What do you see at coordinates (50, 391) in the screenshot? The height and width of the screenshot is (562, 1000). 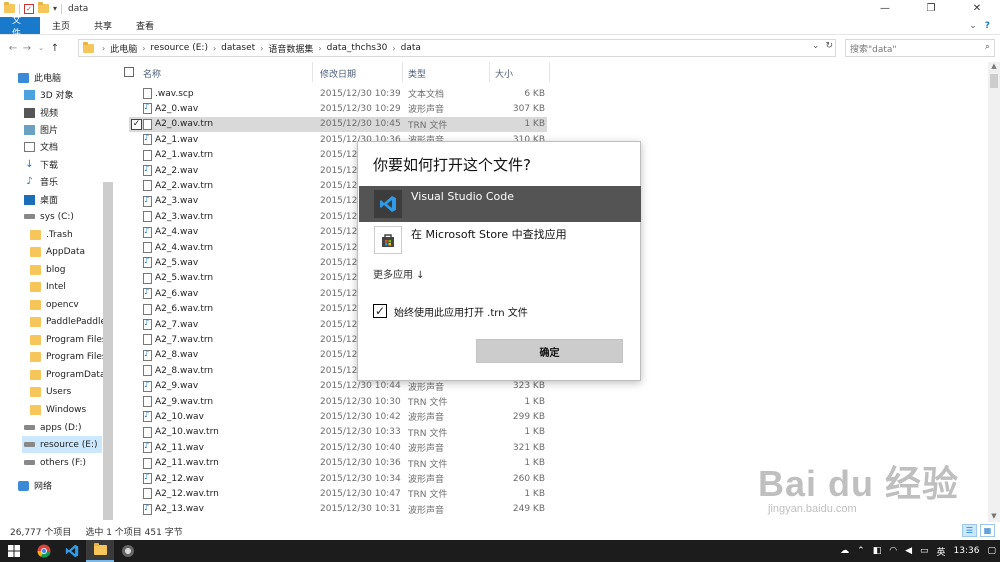 I see `nav-item-folder: Users` at bounding box center [50, 391].